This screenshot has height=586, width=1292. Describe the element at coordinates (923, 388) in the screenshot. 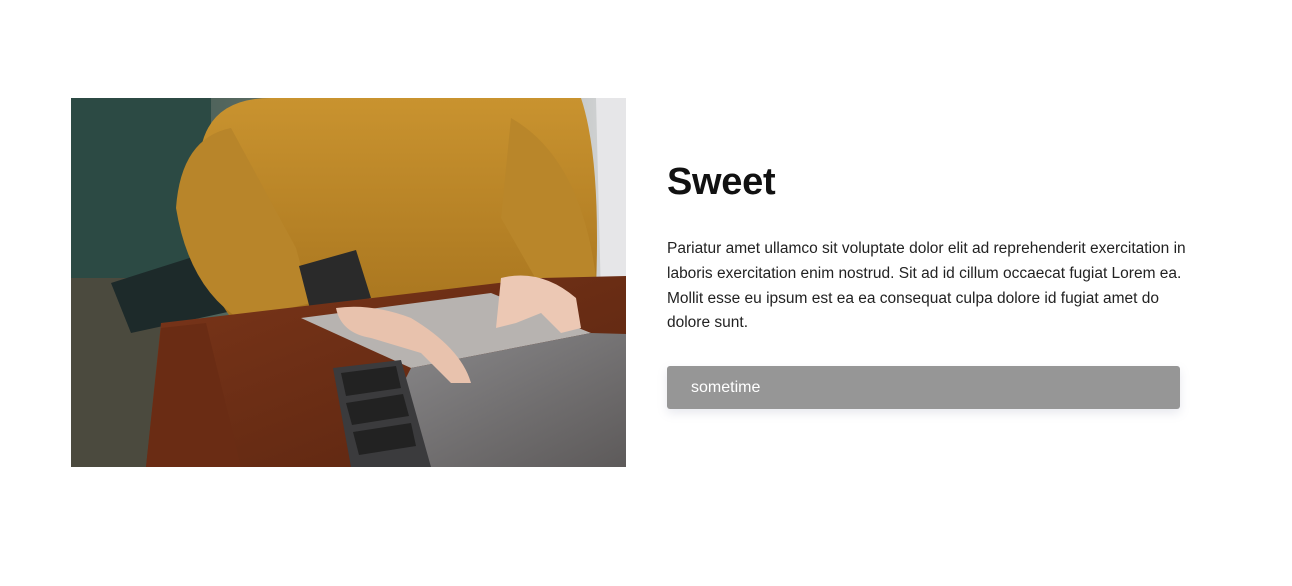

I see `sometime-button: sometime` at that location.